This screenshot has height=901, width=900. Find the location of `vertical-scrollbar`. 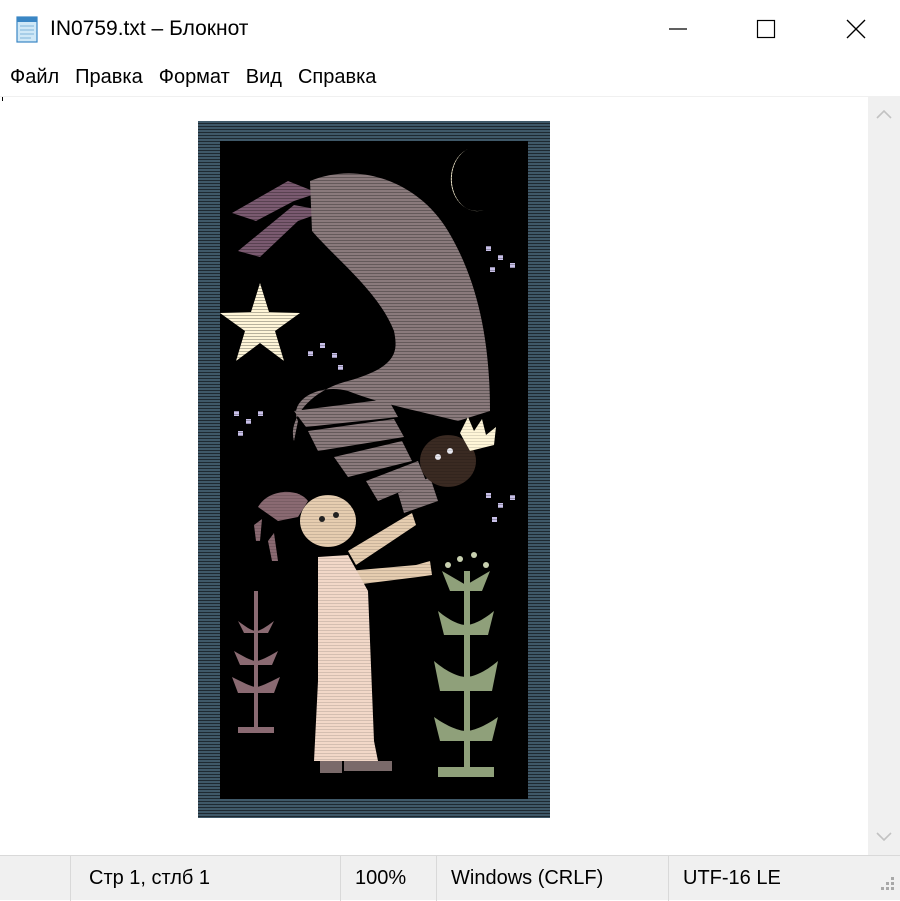

vertical-scrollbar is located at coordinates (884, 475).